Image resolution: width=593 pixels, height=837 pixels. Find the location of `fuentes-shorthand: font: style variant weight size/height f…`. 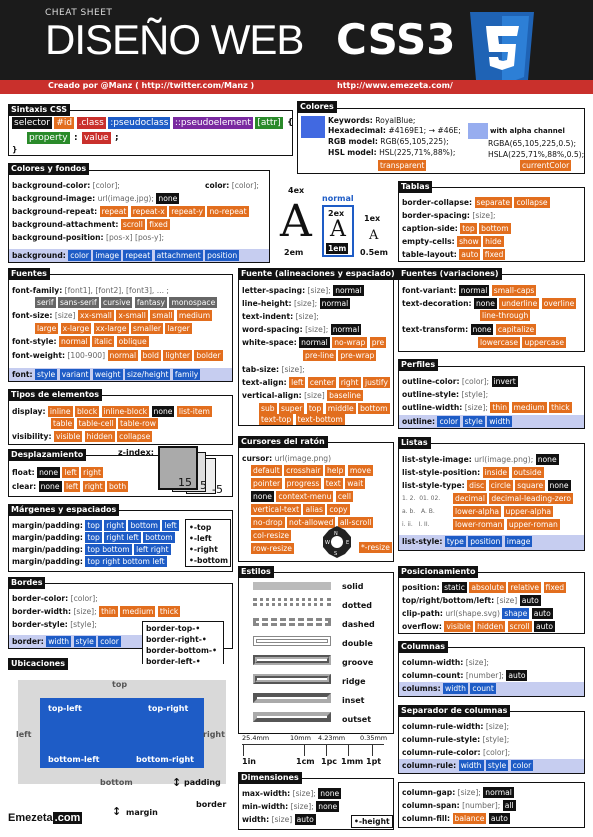

fuentes-shorthand: font: style variant weight size/height f… is located at coordinates (120, 374).